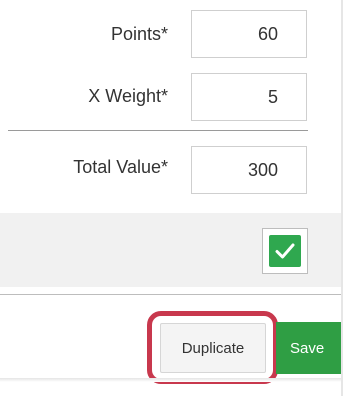 The height and width of the screenshot is (396, 343). What do you see at coordinates (120, 167) in the screenshot?
I see `total-value-label: Total Value*` at bounding box center [120, 167].